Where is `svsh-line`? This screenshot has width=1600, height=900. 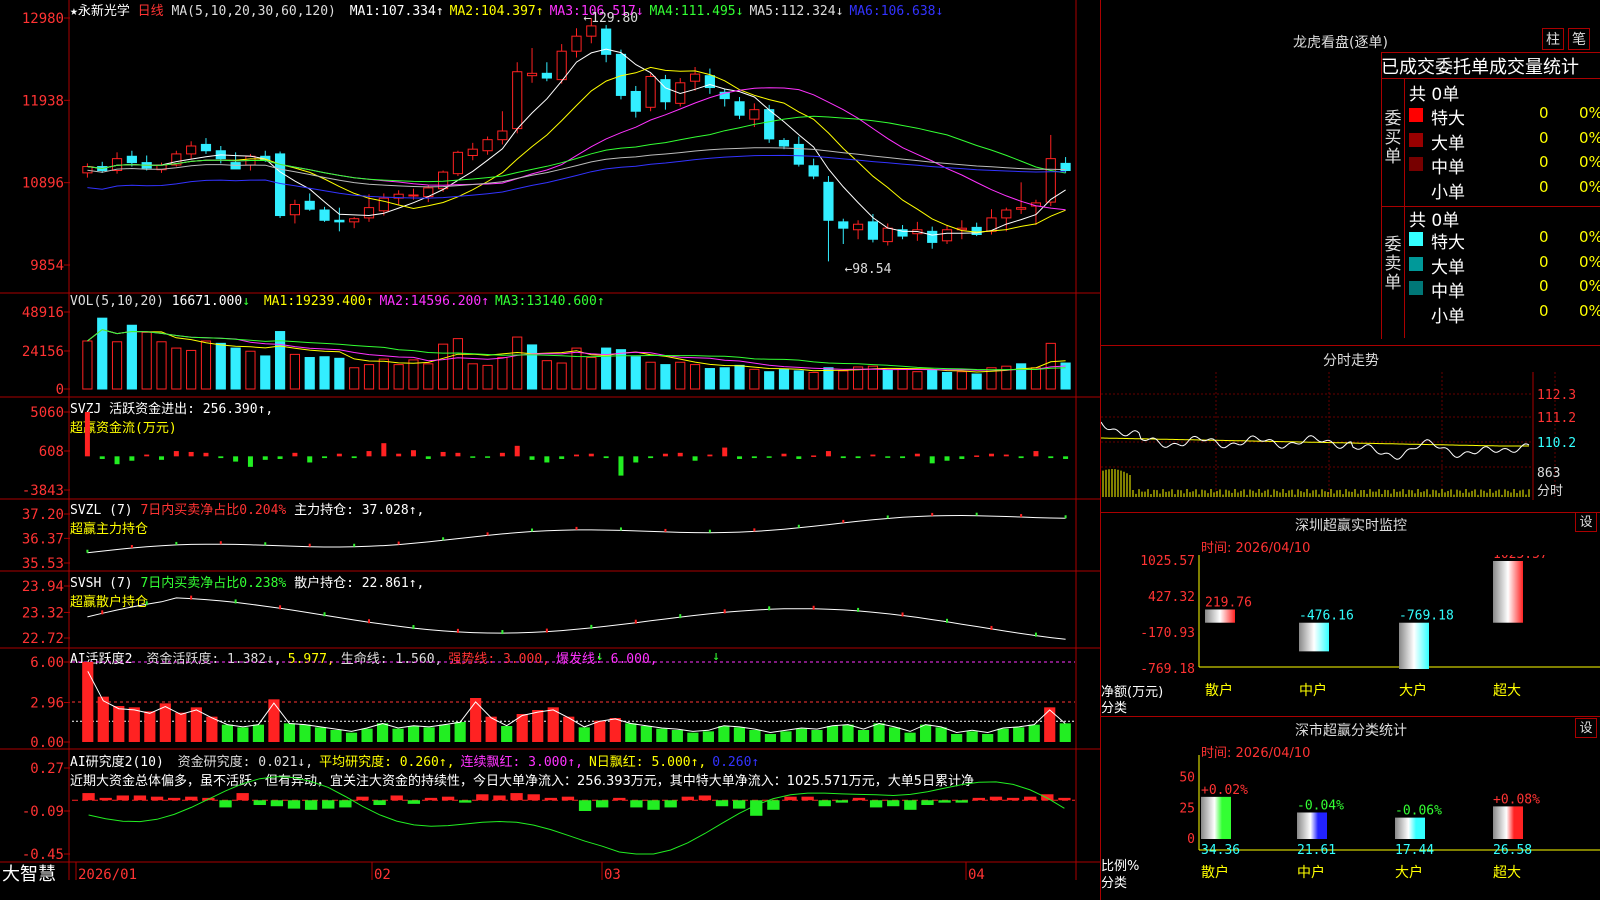
svsh-line is located at coordinates (576, 618).